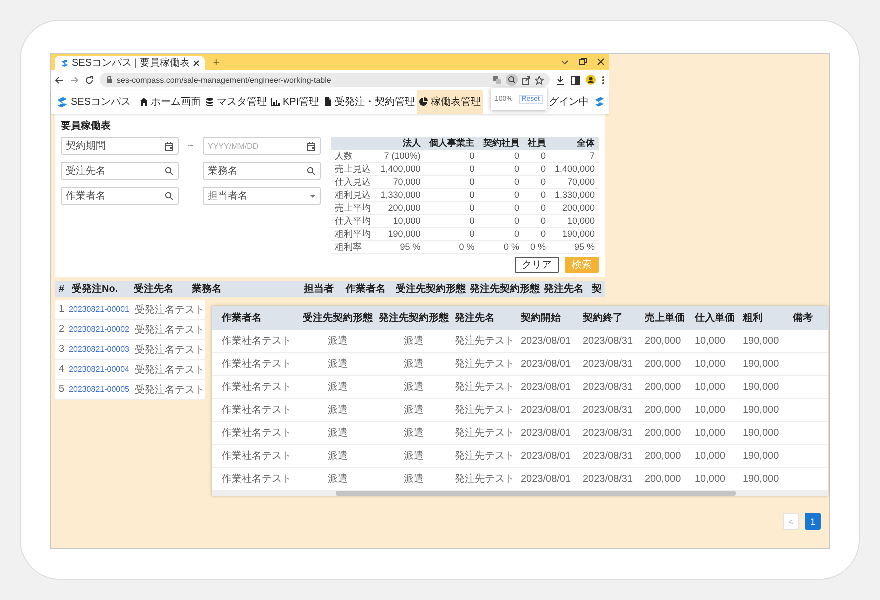 This screenshot has height=600, width=880. Describe the element at coordinates (591, 80) in the screenshot. I see `profile-icon` at that location.